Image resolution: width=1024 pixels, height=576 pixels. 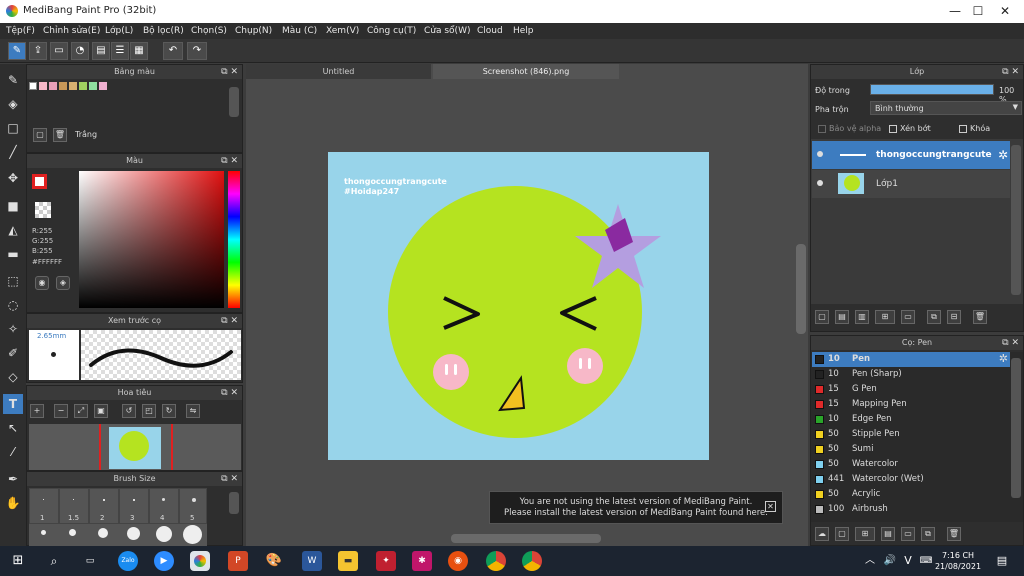 What do you see at coordinates (39, 181) in the screenshot?
I see `foreground-color` at bounding box center [39, 181].